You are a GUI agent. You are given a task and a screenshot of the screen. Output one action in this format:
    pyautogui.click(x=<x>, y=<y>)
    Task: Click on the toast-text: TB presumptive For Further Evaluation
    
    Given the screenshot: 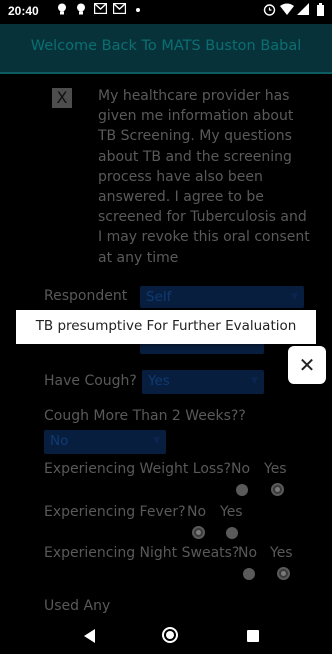 What is the action you would take?
    pyautogui.click(x=166, y=326)
    